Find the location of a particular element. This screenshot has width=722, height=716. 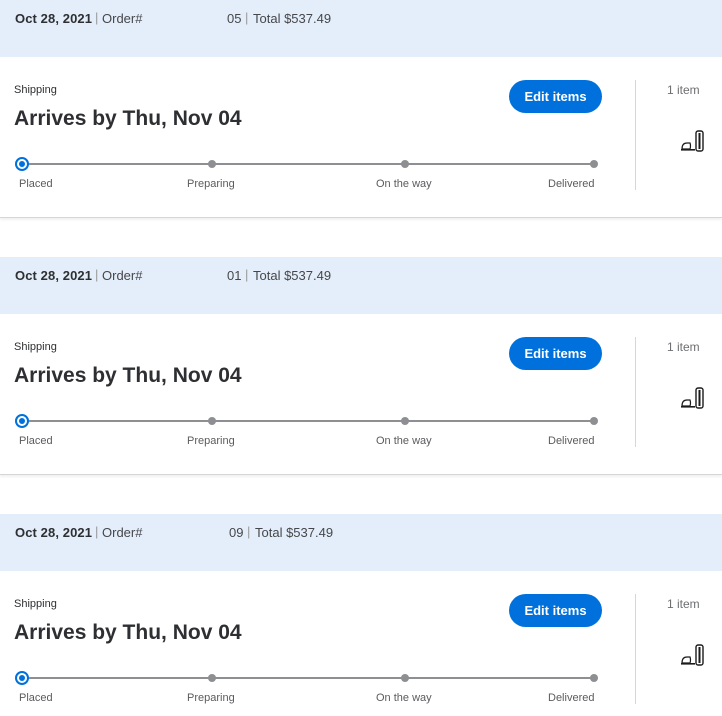

order-header: Oct 28, 2021 | Order# 05 | Total $537.49 is located at coordinates (361, 28).